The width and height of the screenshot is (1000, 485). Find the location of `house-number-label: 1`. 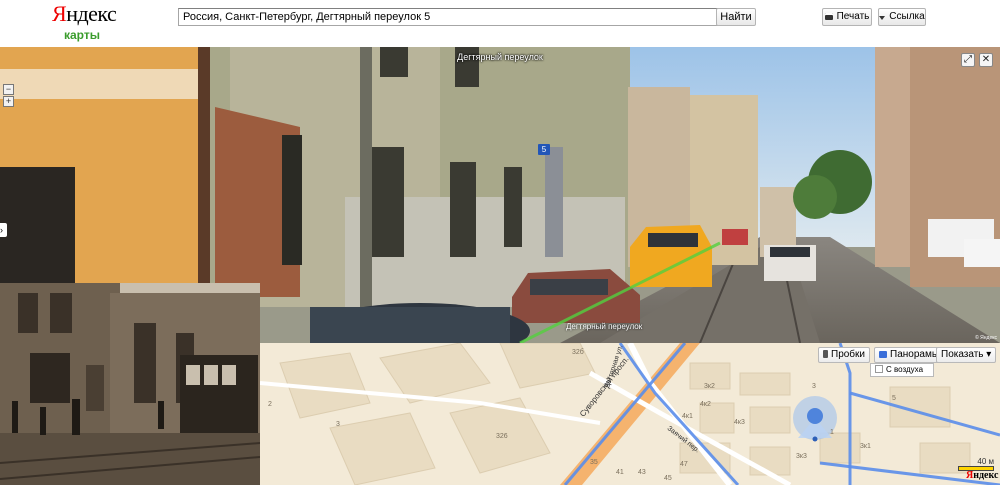

house-number-label: 1 is located at coordinates (832, 432).